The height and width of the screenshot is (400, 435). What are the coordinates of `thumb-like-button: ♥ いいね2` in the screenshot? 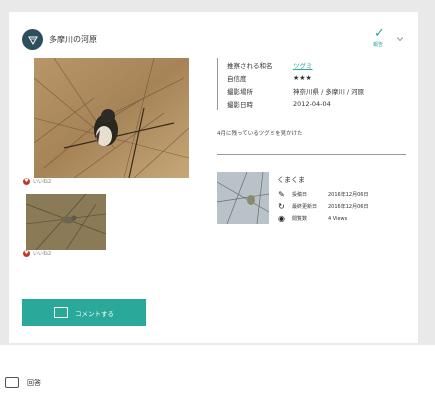 It's located at (37, 253).